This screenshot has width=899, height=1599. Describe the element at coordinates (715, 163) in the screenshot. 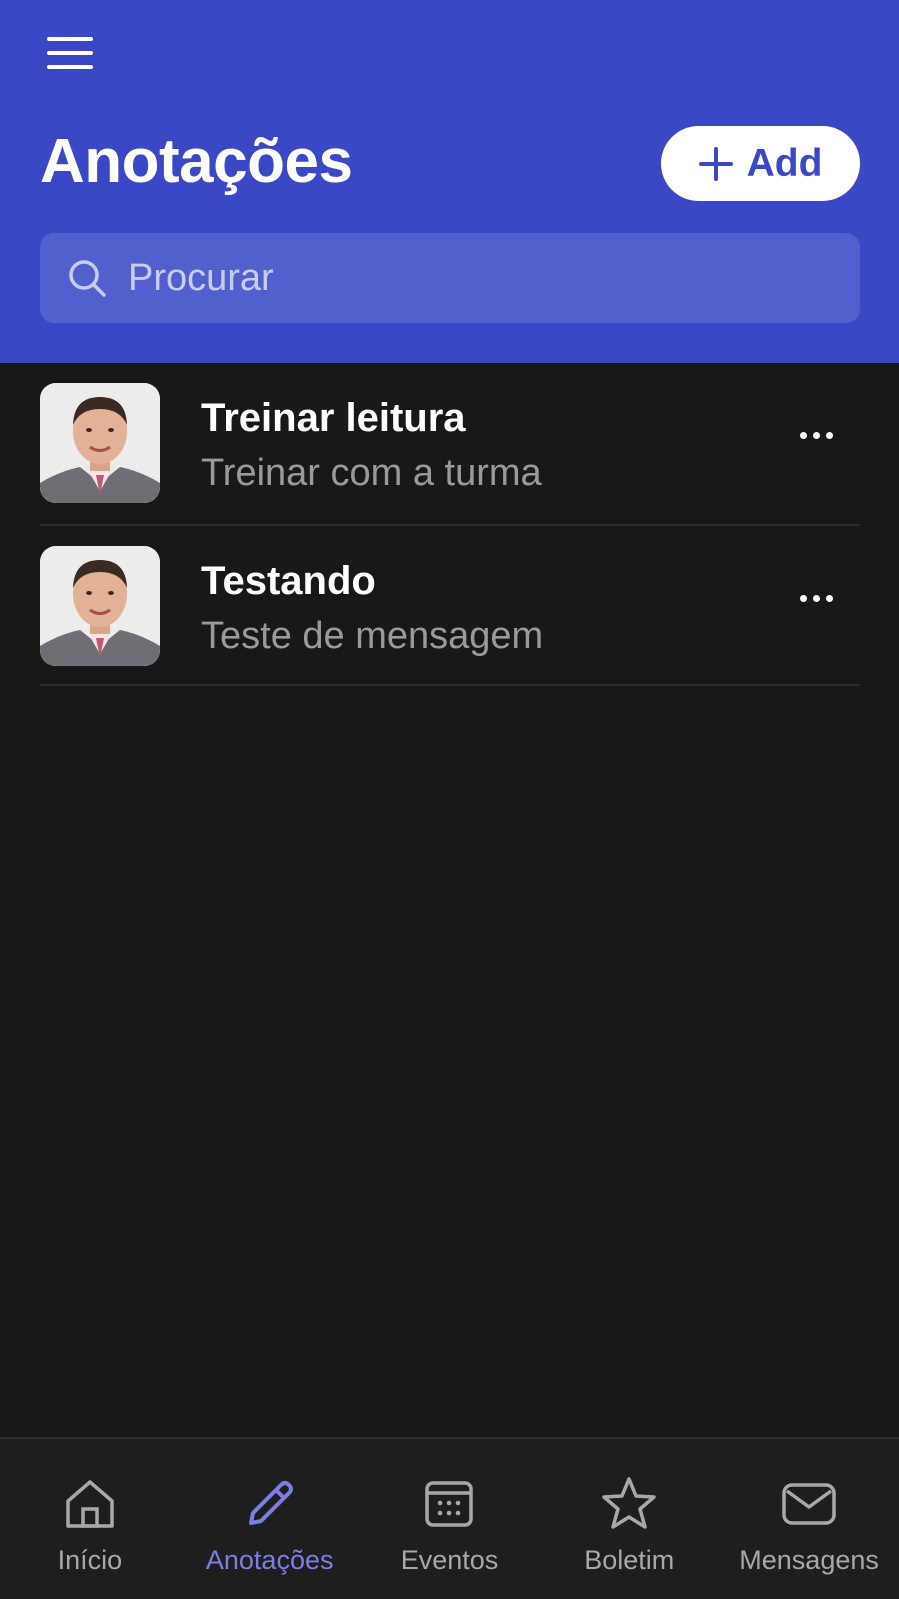

I see `plus-icon` at that location.